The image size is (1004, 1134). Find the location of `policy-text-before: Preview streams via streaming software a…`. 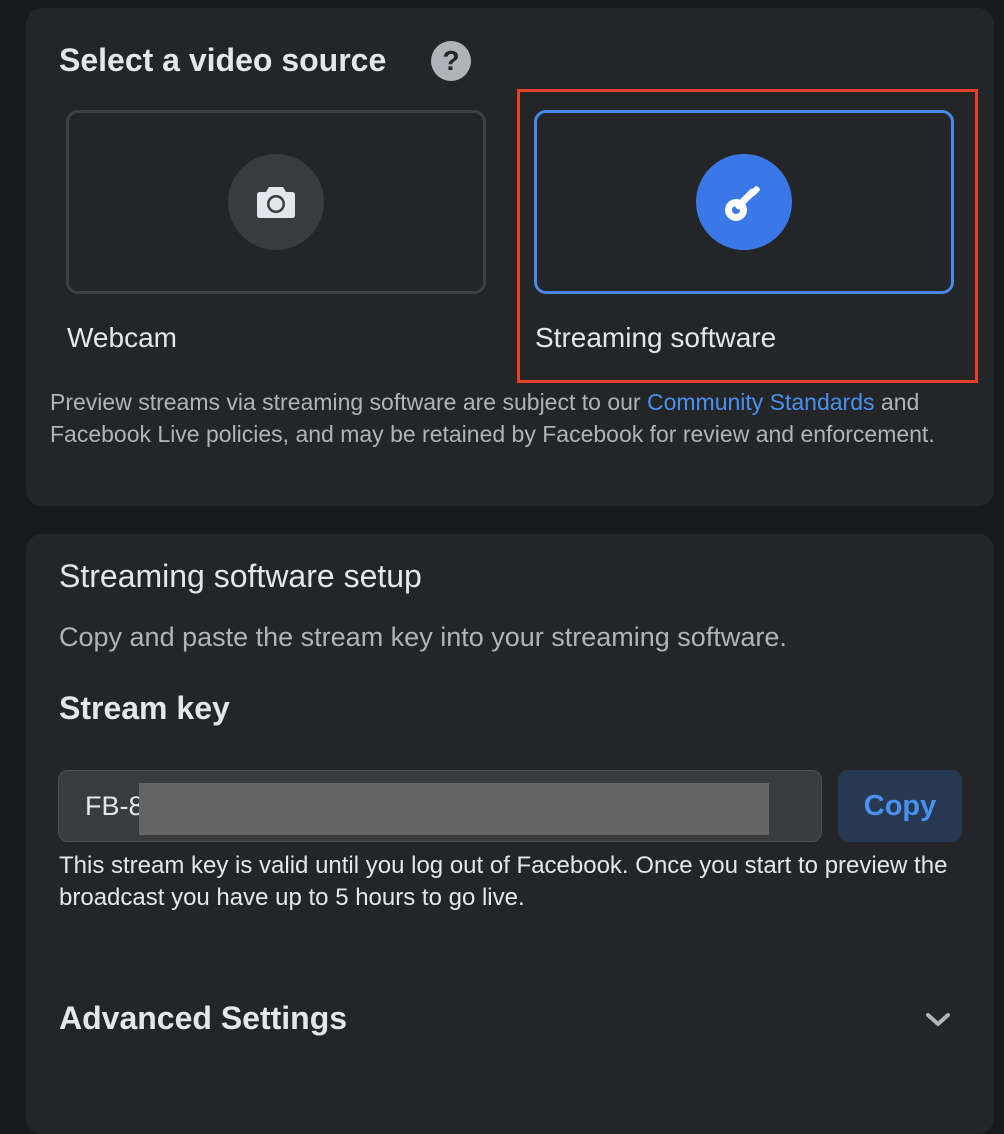

policy-text-before: Preview streams via streaming software a… is located at coordinates (348, 402).